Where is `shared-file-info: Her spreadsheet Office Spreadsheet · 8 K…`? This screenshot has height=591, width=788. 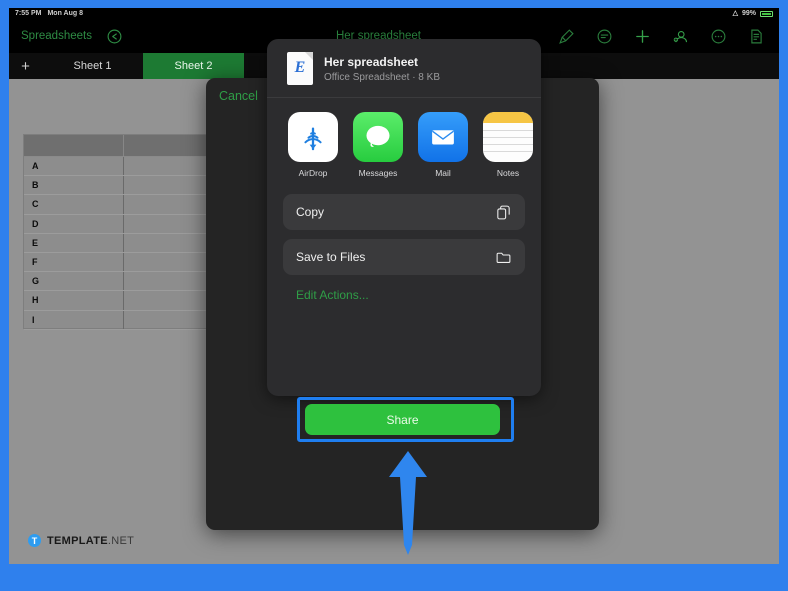
shared-file-info: Her spreadsheet Office Spreadsheet · 8 K… is located at coordinates (382, 69).